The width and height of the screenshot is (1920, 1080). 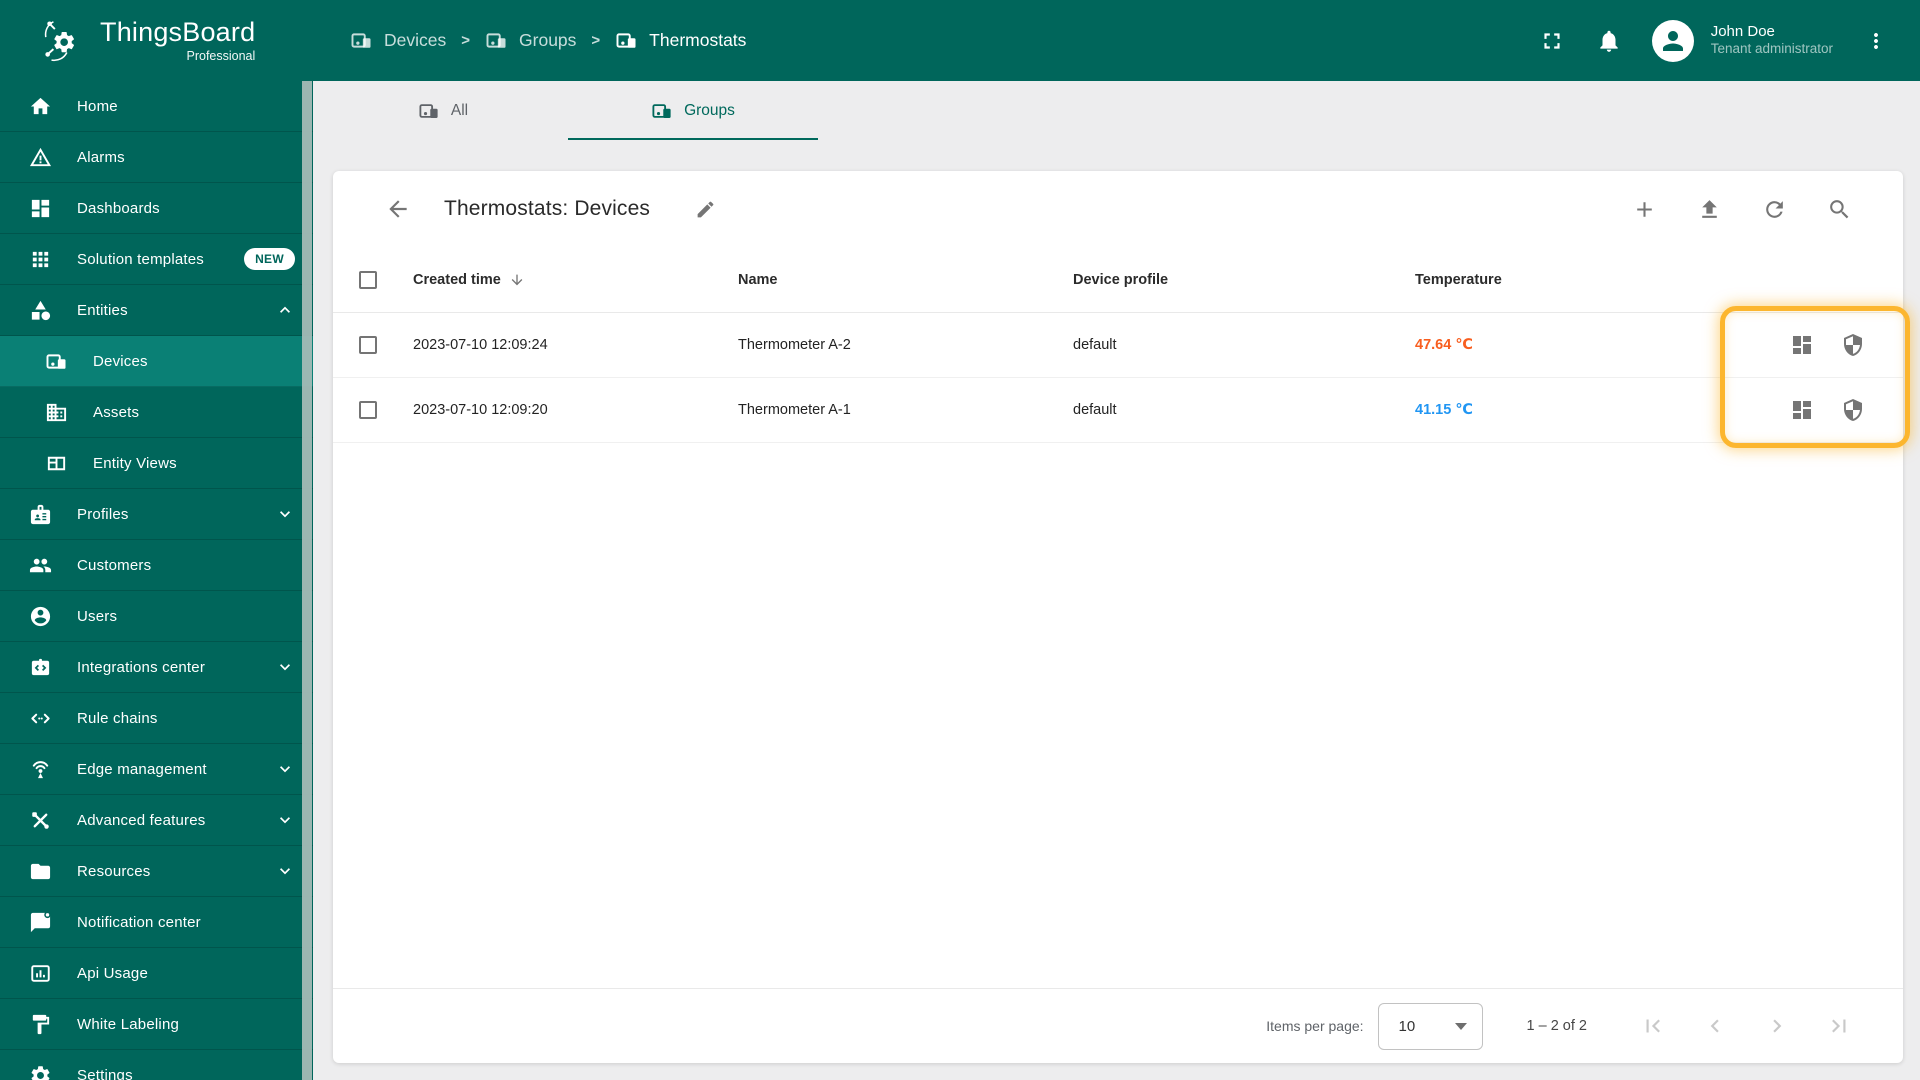 What do you see at coordinates (415, 40) in the screenshot?
I see `breadcrumb-label: Devices` at bounding box center [415, 40].